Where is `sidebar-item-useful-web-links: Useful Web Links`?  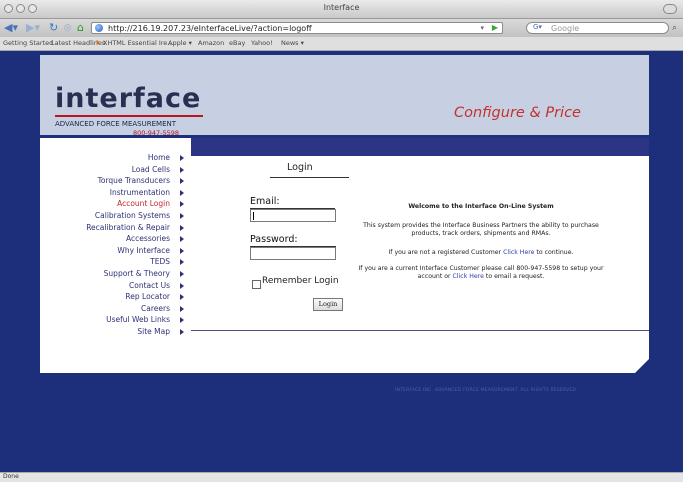
sidebar-item-useful-web-links: Useful Web Links is located at coordinates (114, 320).